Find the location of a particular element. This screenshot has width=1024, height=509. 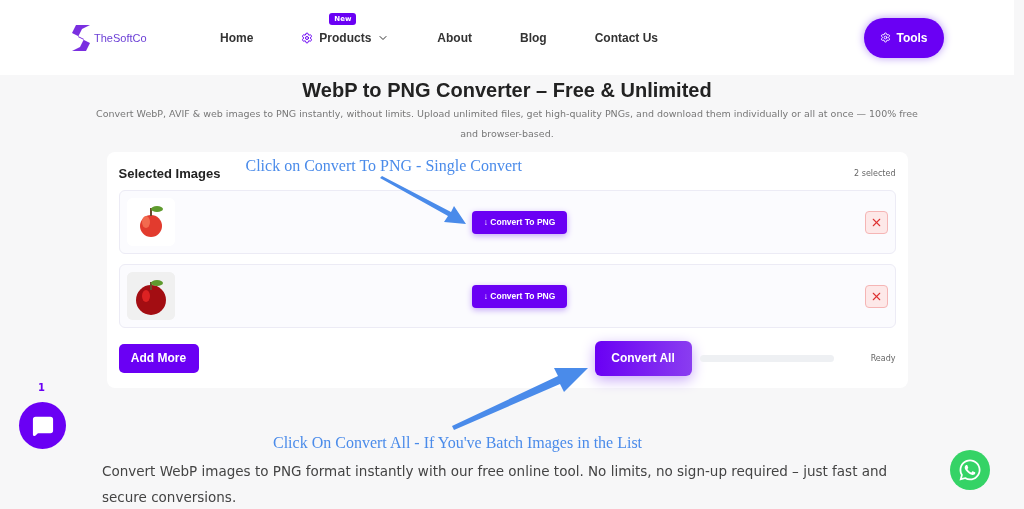

status-text: Ready is located at coordinates (883, 358).